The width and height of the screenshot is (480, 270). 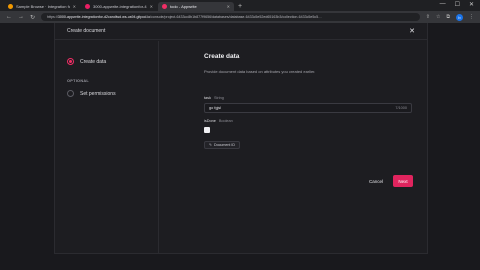 What do you see at coordinates (222, 56) in the screenshot?
I see `content-title: Create data` at bounding box center [222, 56].